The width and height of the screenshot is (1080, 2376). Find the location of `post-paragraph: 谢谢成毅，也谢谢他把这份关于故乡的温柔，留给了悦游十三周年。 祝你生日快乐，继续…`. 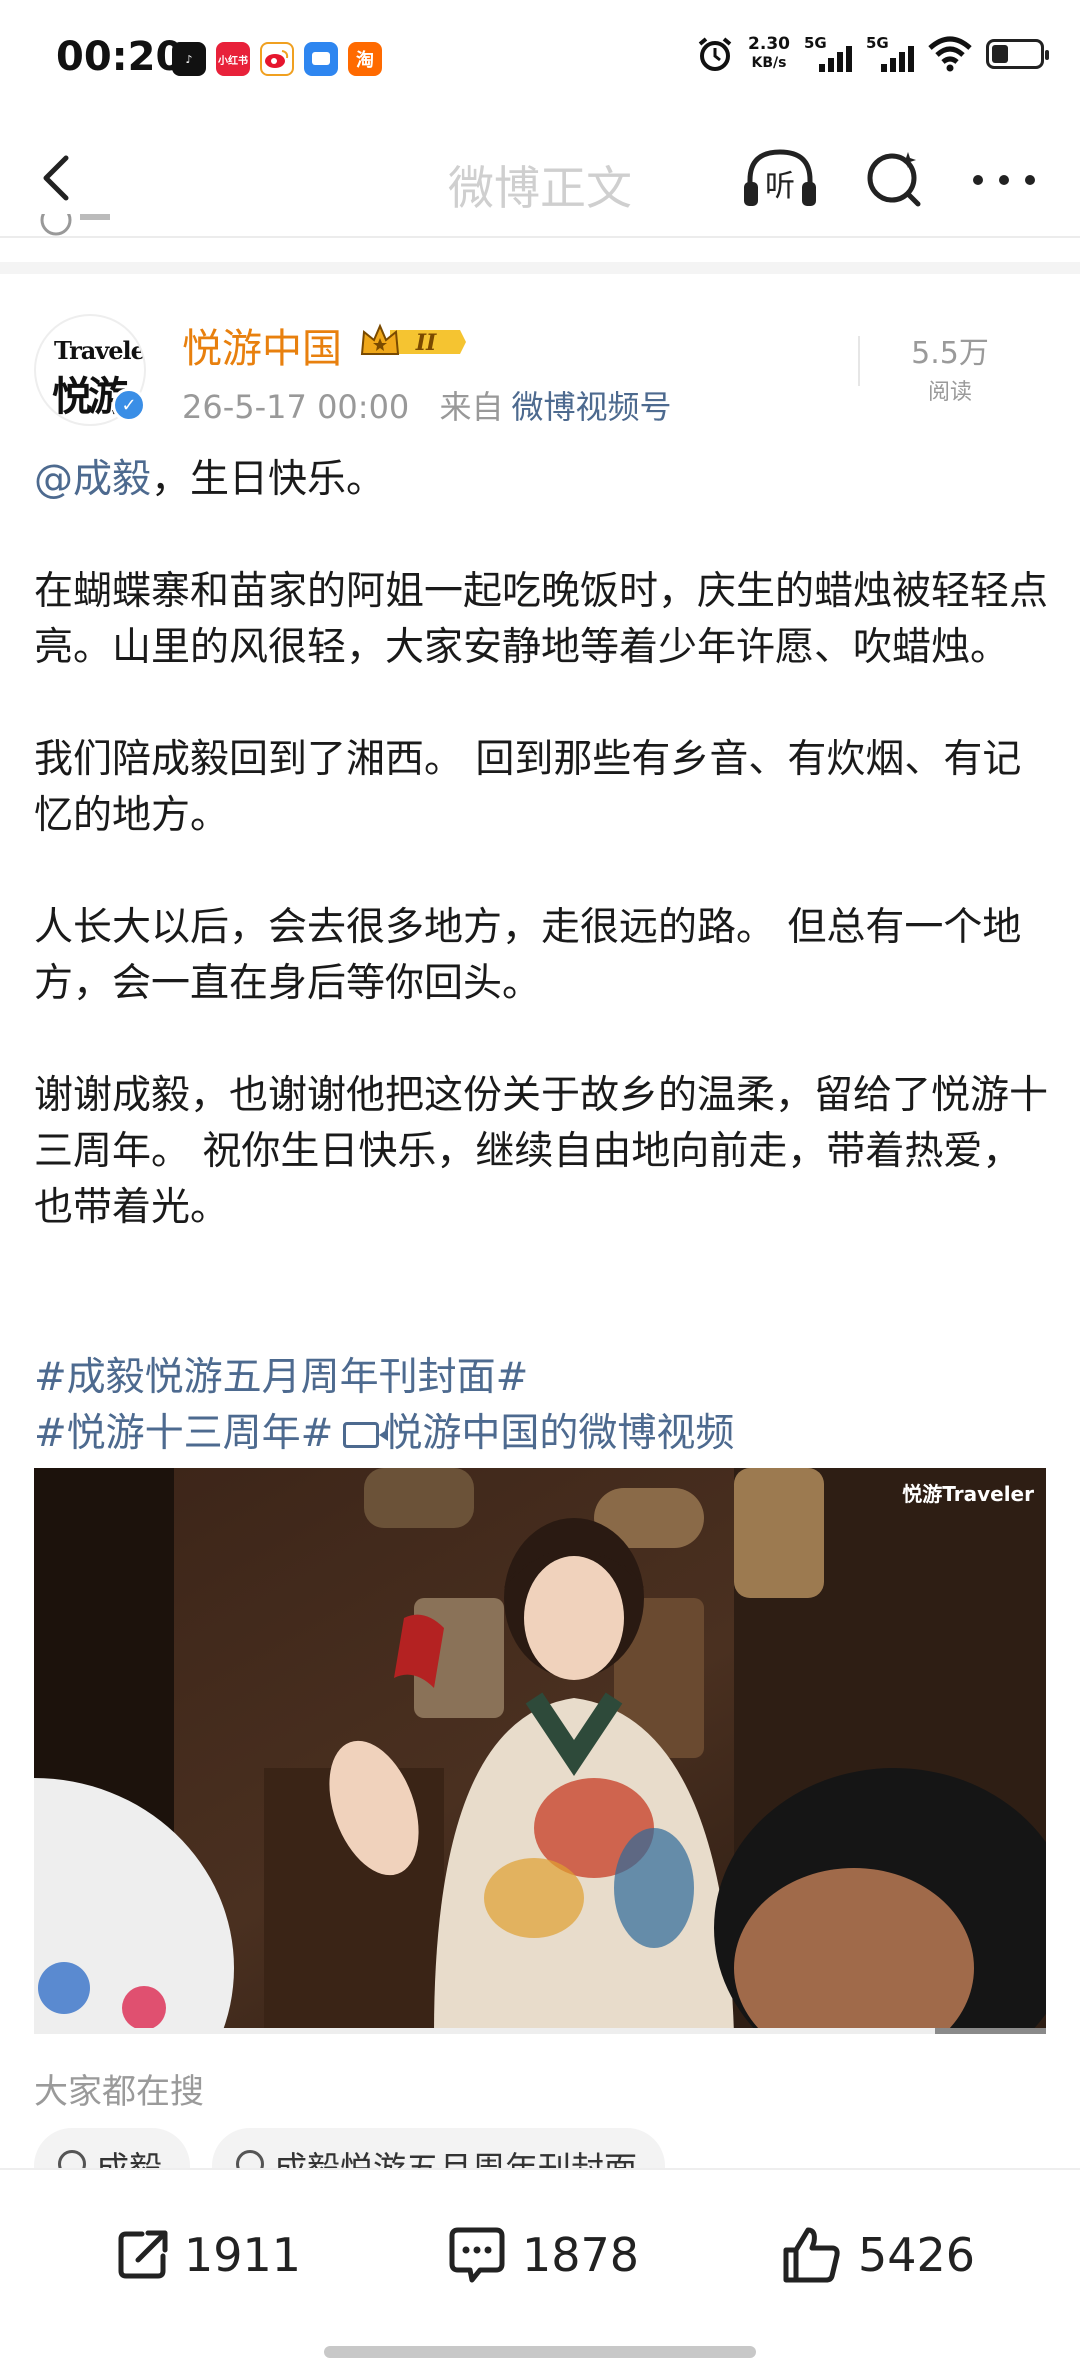

post-paragraph: 谢谢成毅，也谢谢他把这份关于故乡的温柔，留给了悦游十三周年。 祝你生日快乐，继续… is located at coordinates (541, 1151).